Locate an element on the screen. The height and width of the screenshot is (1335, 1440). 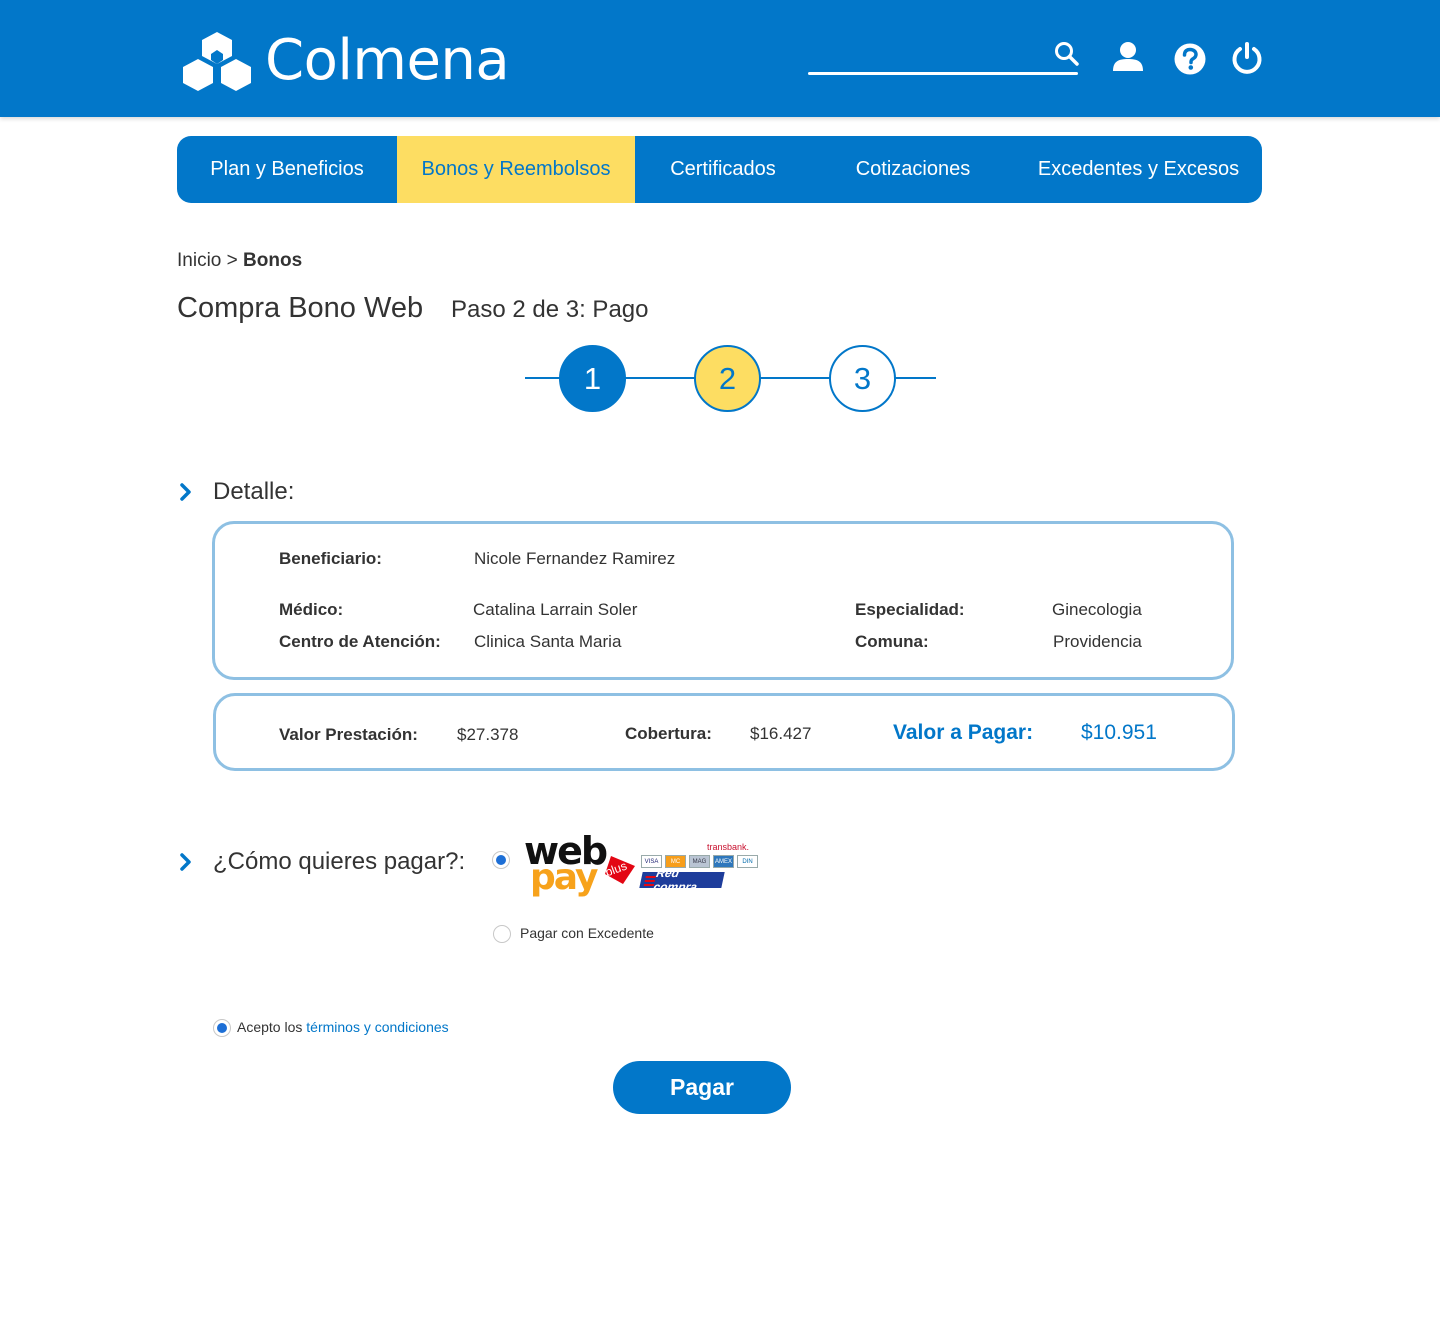
breadcrumb: Inicio > Bonos is located at coordinates (239, 261).